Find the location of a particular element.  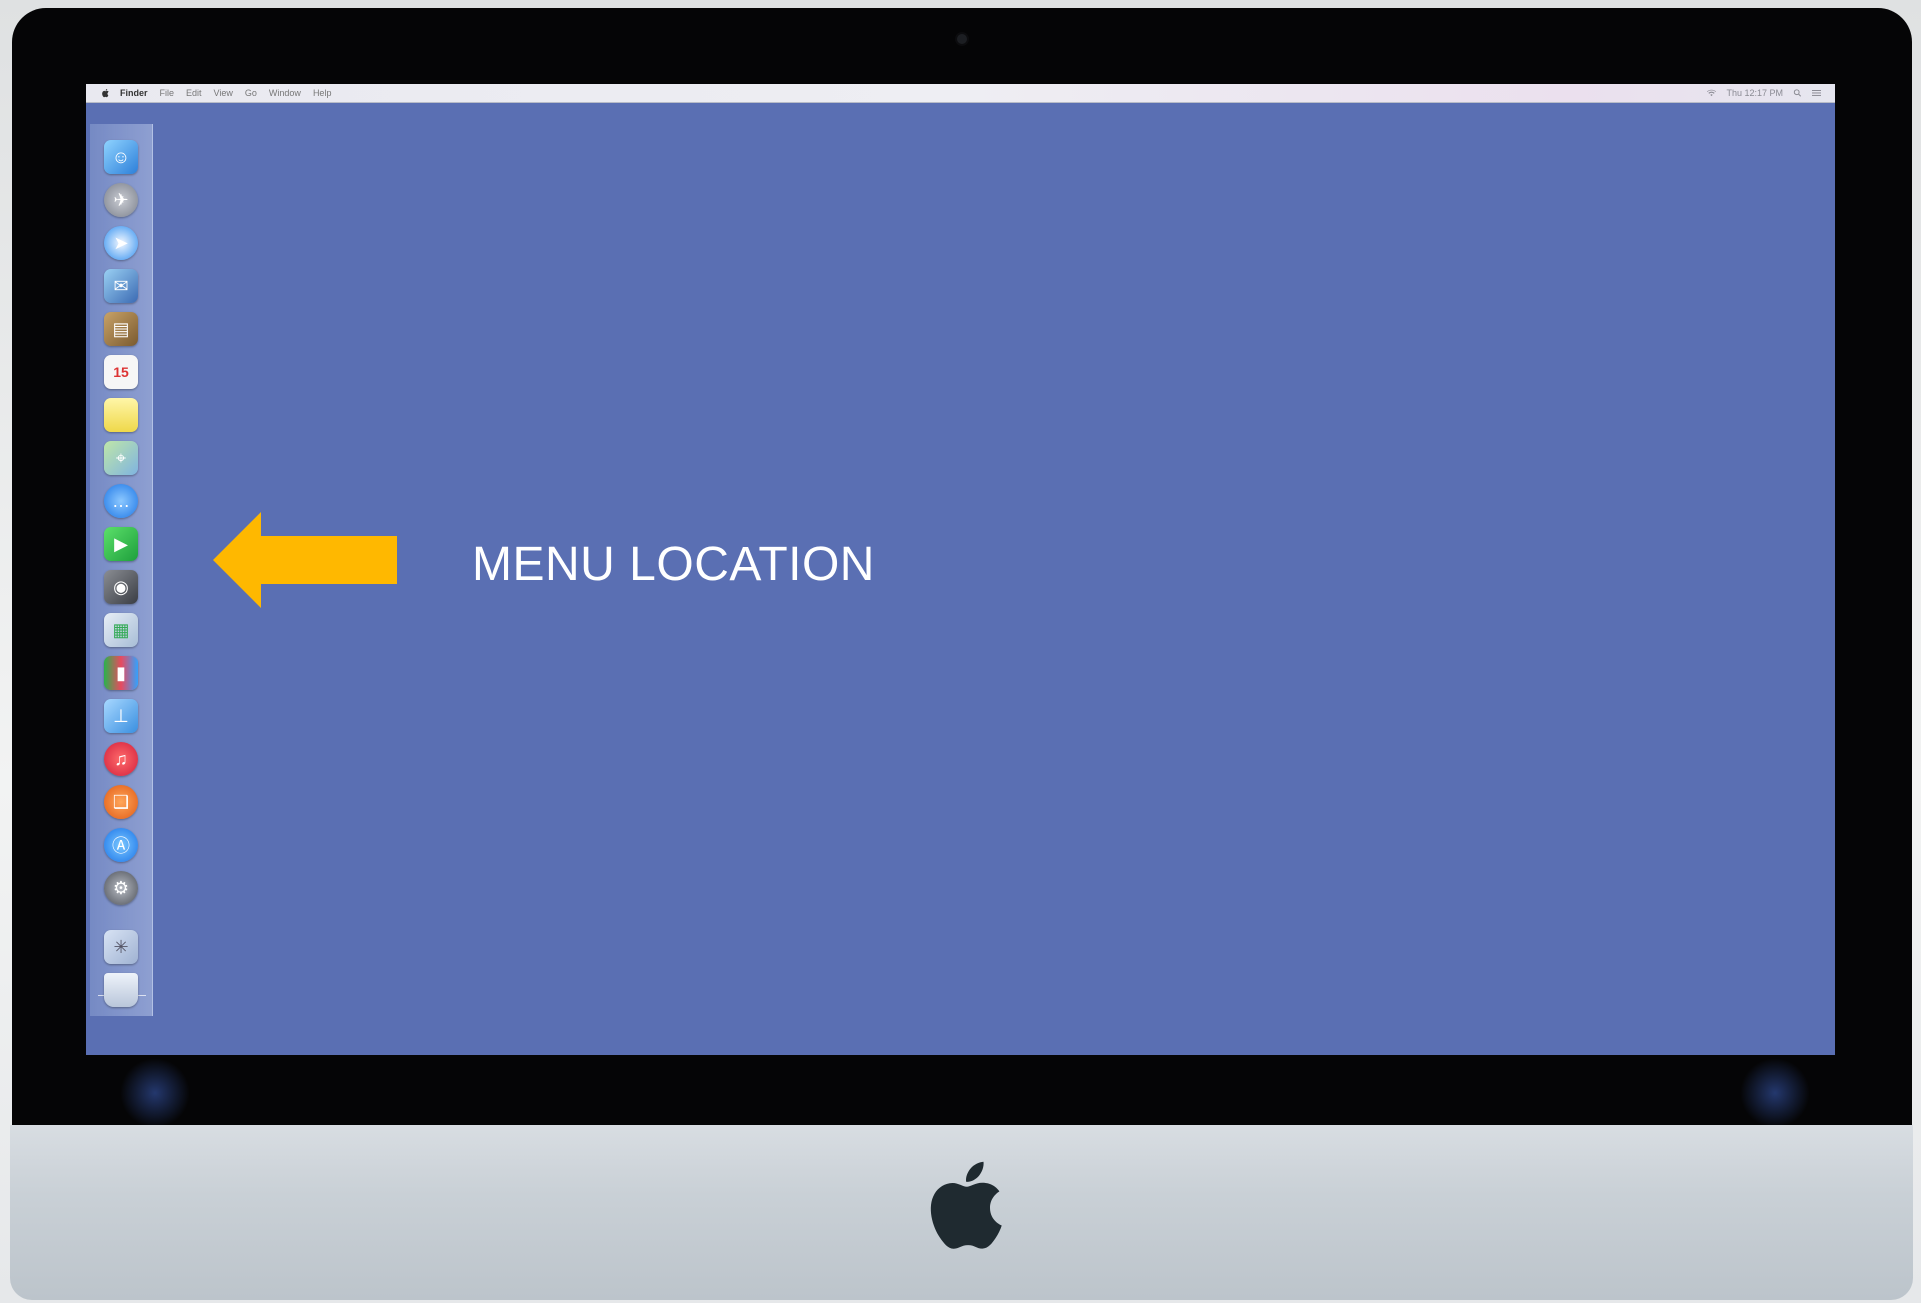

mail-icon: ✉ is located at coordinates (121, 286).